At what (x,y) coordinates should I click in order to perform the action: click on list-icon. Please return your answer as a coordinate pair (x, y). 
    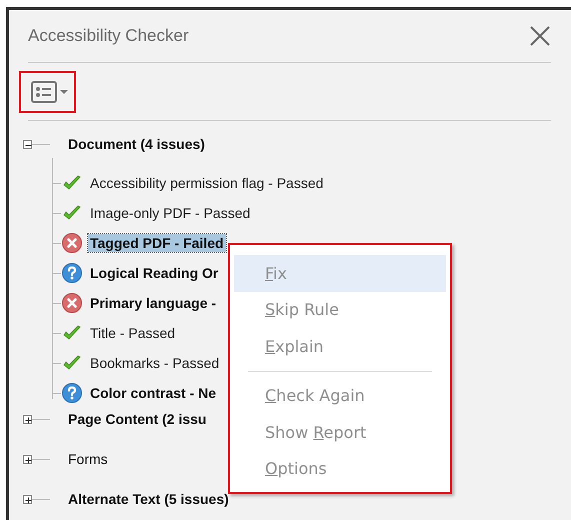
    Looking at the image, I should click on (44, 91).